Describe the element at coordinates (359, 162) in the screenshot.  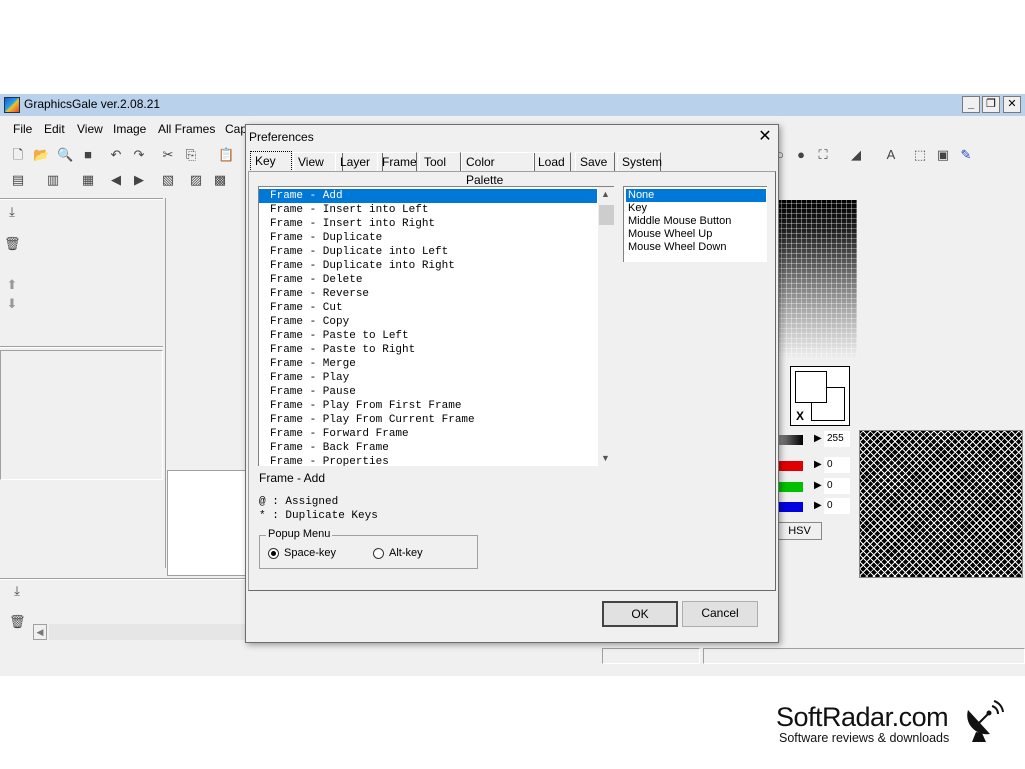
I see `tab-layer: Layer` at that location.